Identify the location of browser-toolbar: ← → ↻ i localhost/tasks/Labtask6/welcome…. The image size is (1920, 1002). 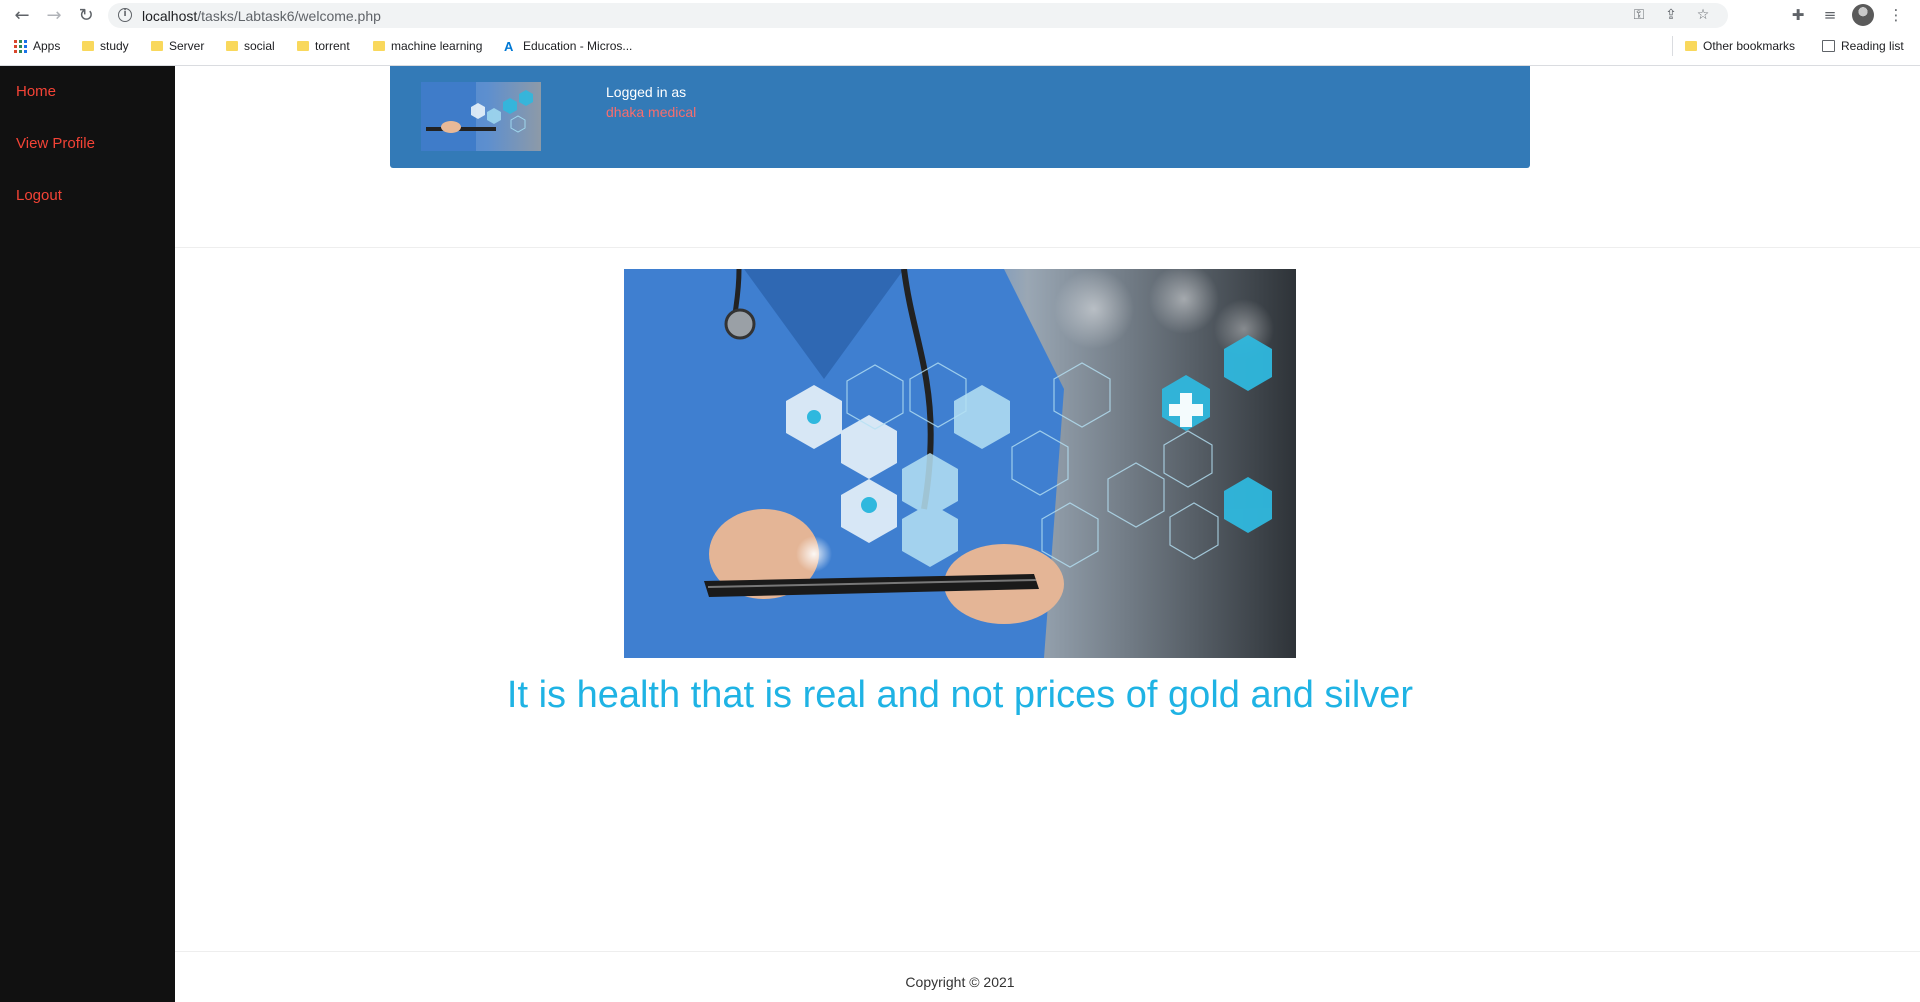
(960, 15).